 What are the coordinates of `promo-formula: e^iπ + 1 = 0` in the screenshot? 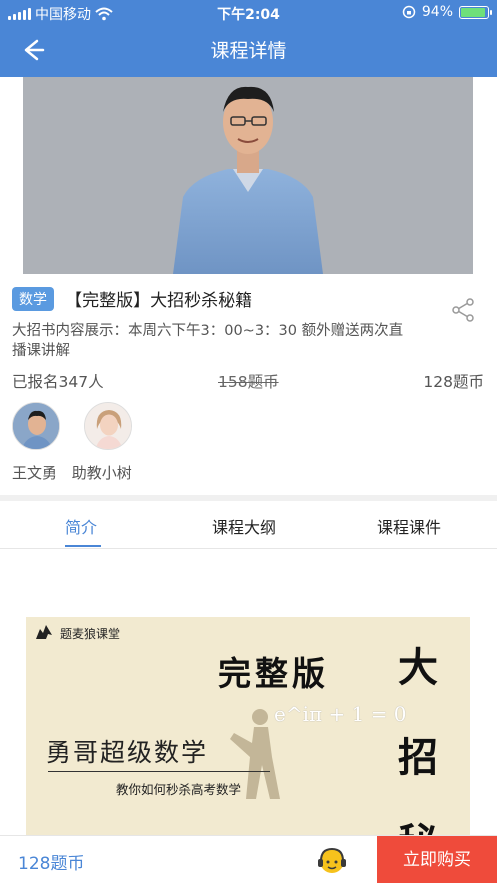 It's located at (340, 714).